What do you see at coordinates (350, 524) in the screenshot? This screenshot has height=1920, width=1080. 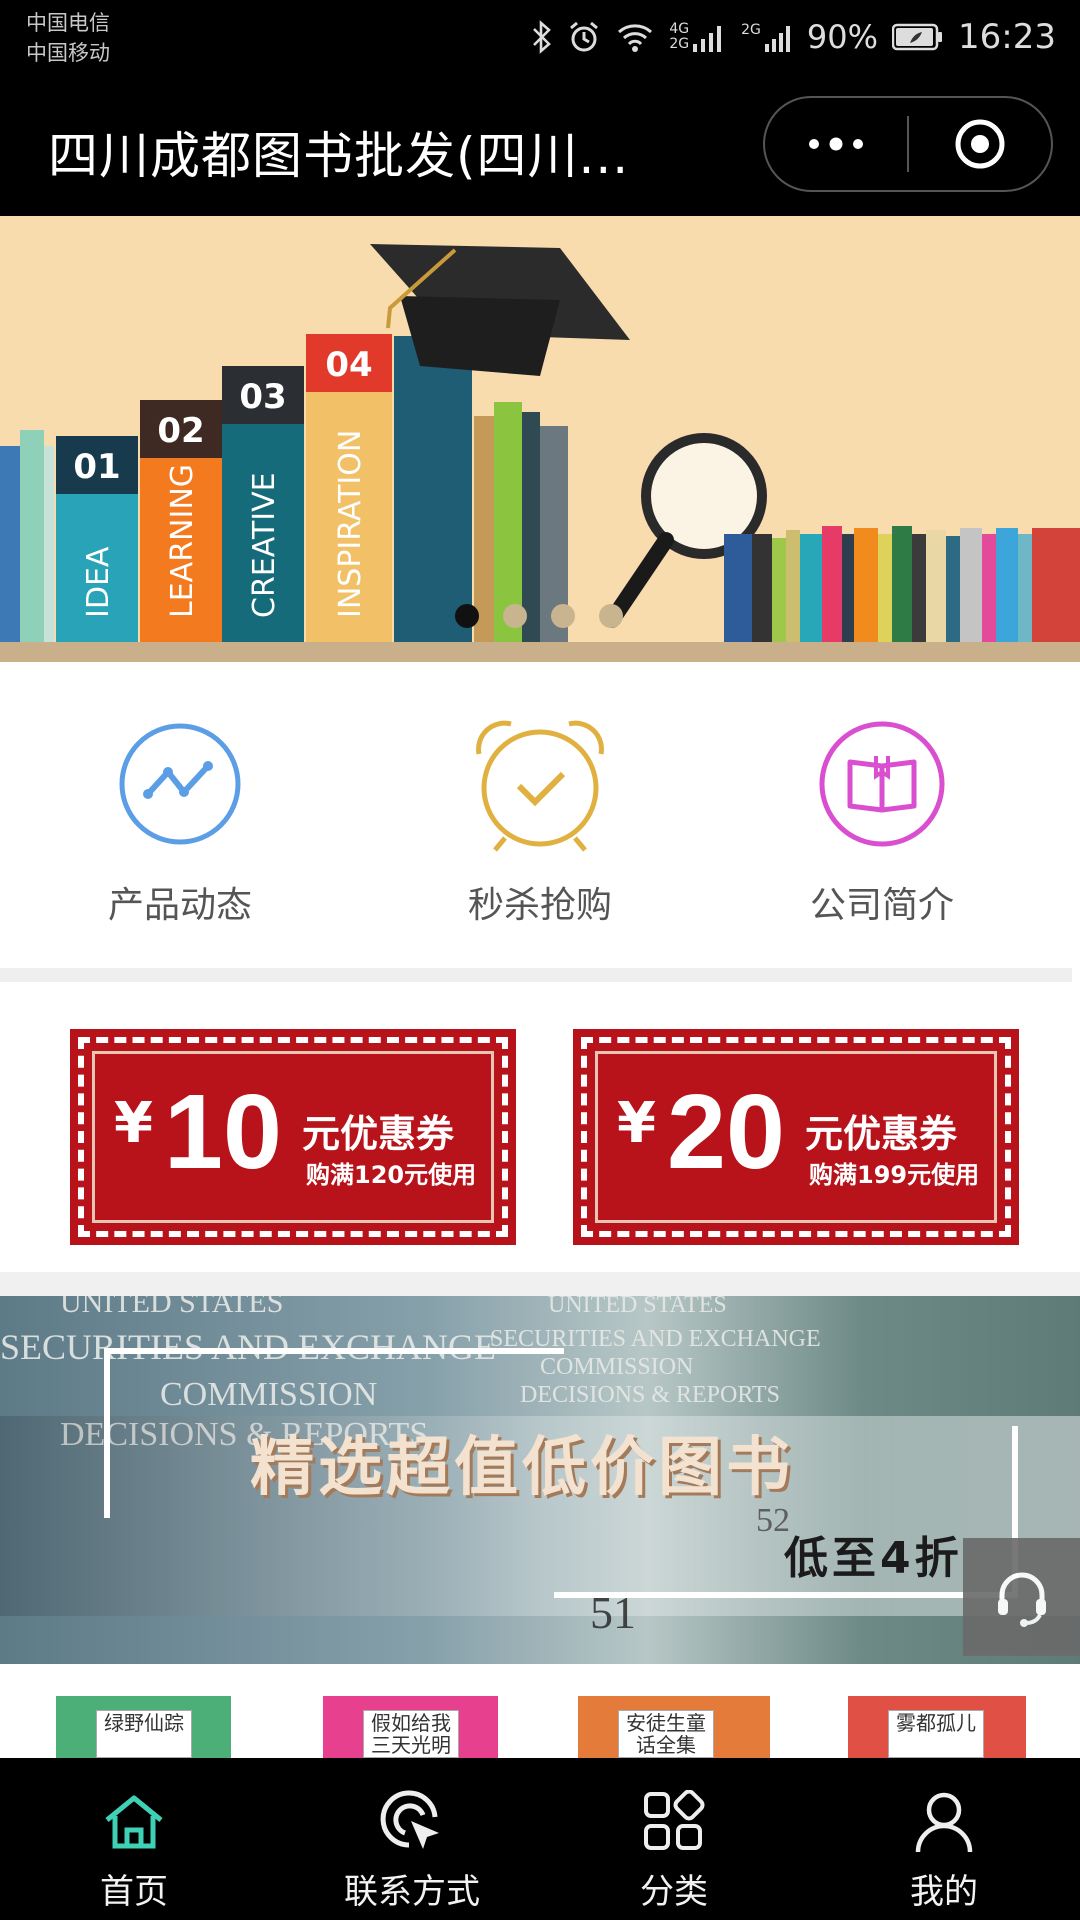 I see `book-04-title: INSPIRATION` at bounding box center [350, 524].